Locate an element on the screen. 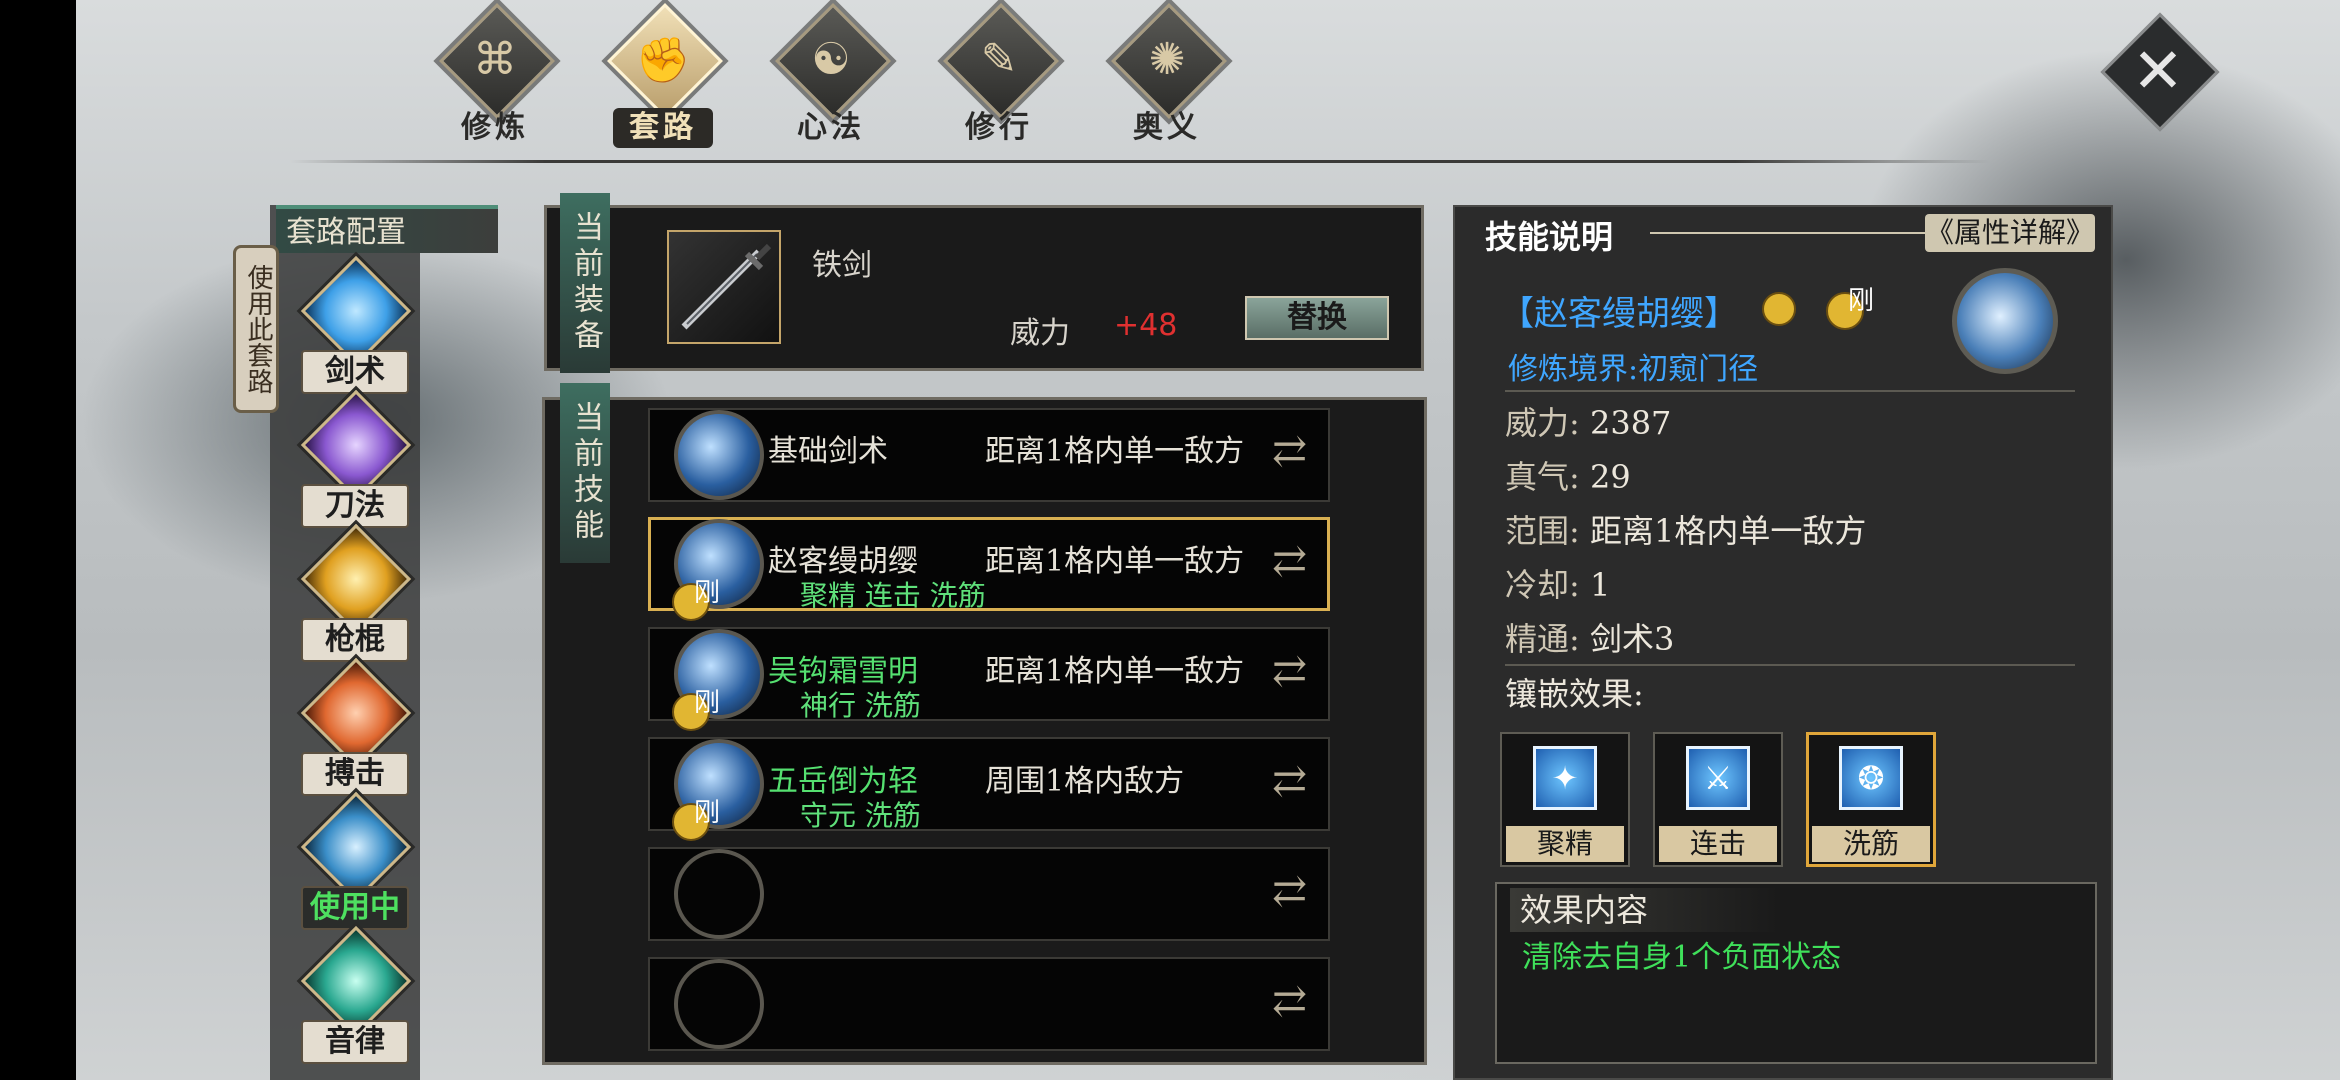 Image resolution: width=2340 pixels, height=1080 pixels. cleanse-icon: ❂ is located at coordinates (1871, 778).